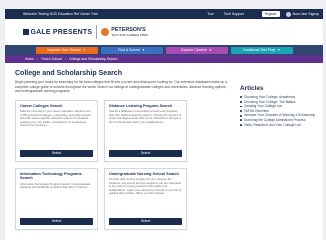 The image size is (326, 240). Describe the element at coordinates (51, 59) in the screenshot. I see `breadcrumb-find-school: Find A School` at that location.